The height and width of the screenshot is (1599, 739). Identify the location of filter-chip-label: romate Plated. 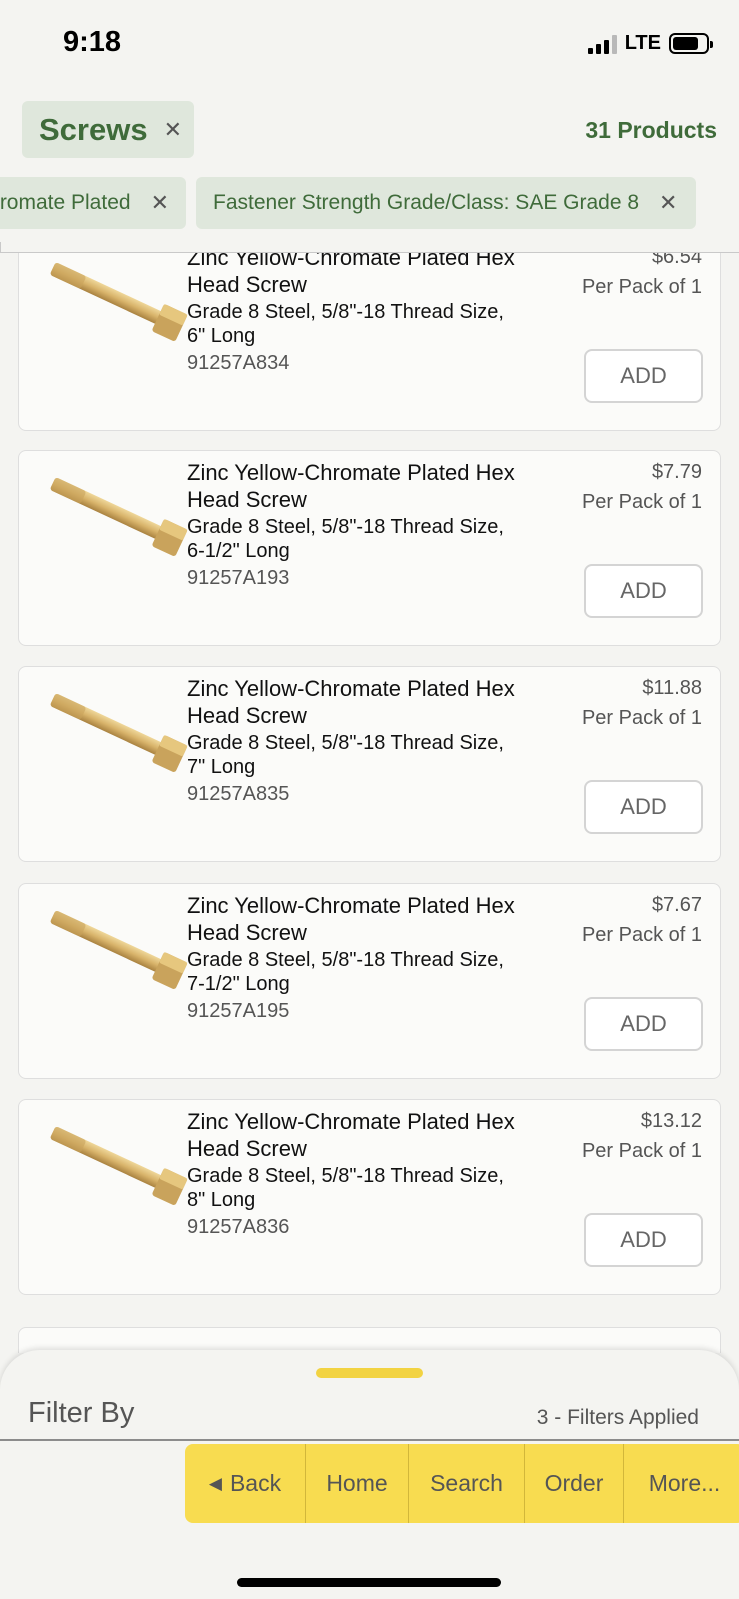
(65, 202).